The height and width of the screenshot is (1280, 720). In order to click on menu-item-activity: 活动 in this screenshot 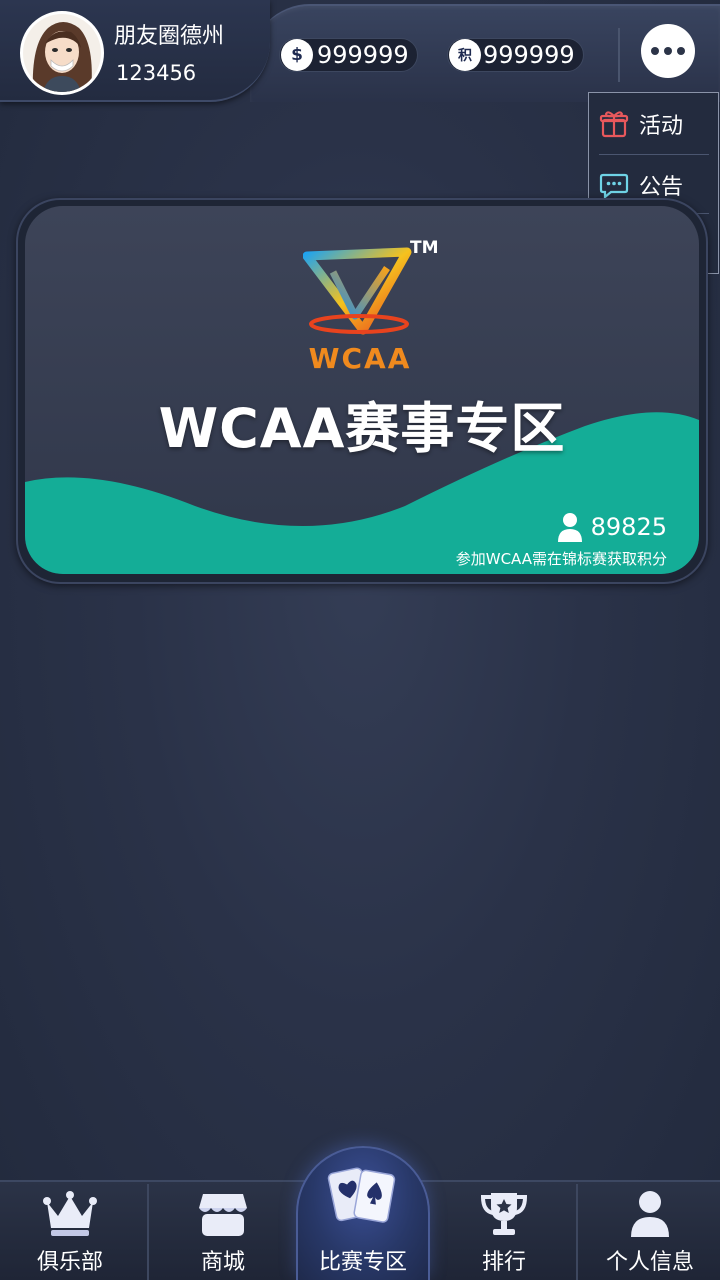, I will do `click(654, 124)`.